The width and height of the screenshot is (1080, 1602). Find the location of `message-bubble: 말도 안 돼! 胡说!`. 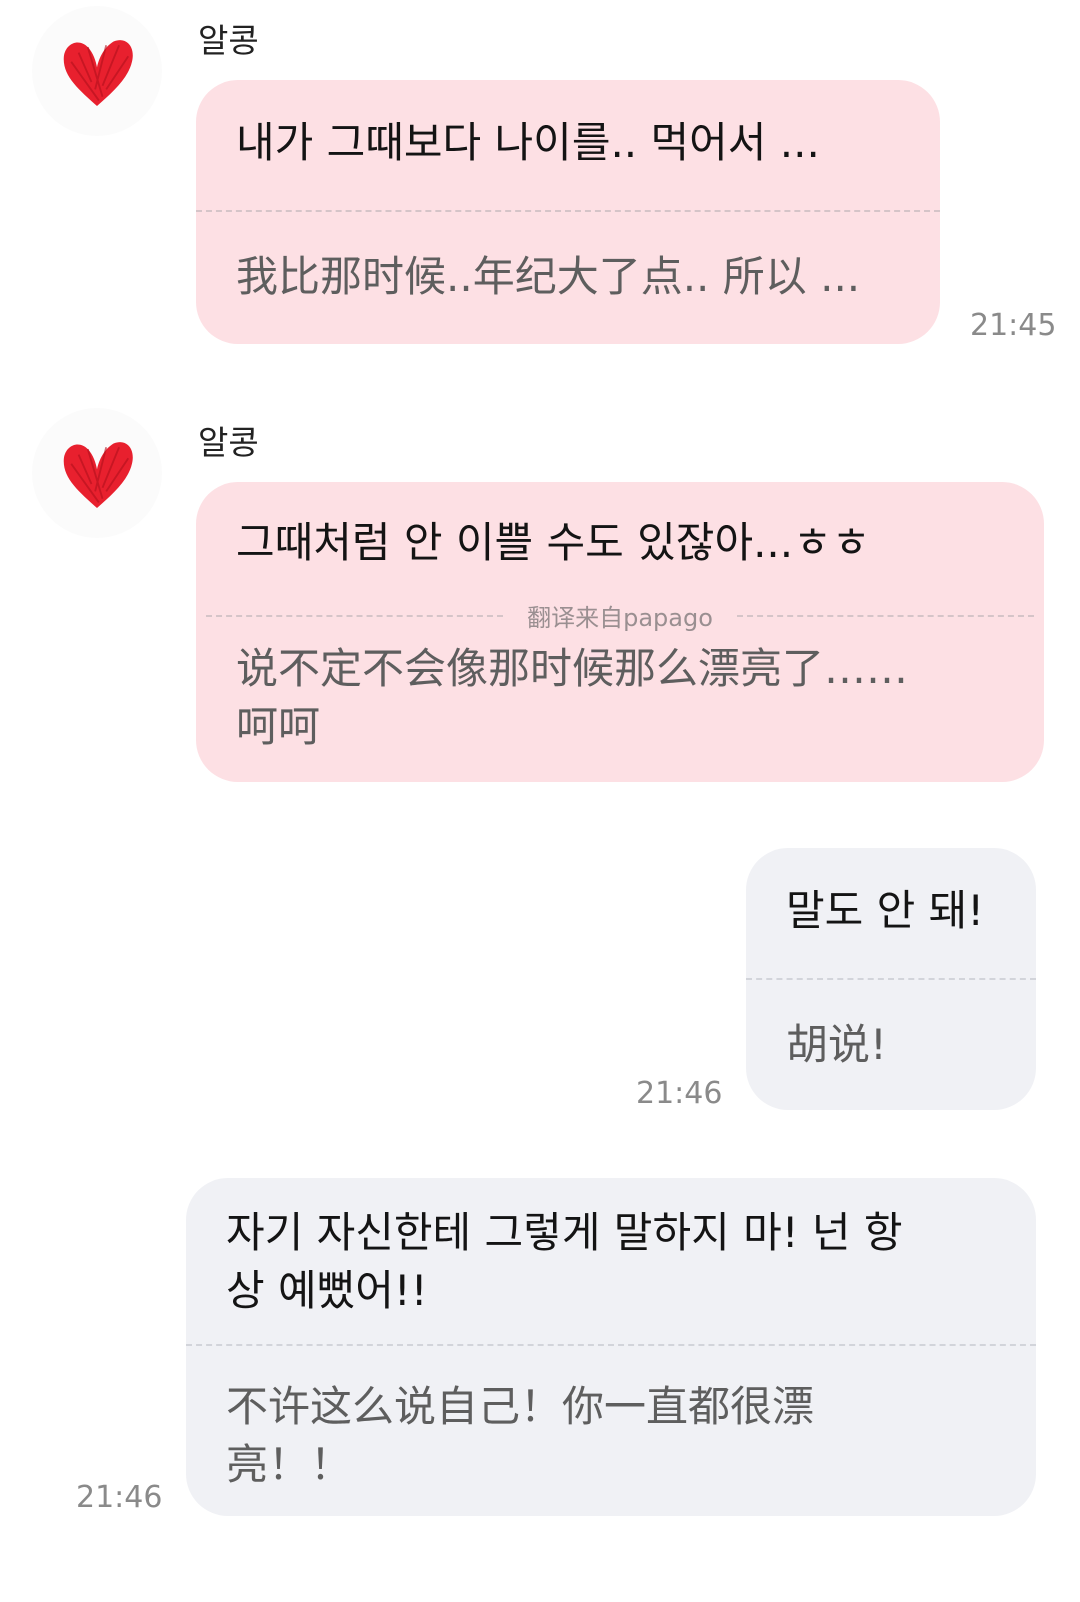

message-bubble: 말도 안 돼! 胡说! is located at coordinates (891, 979).